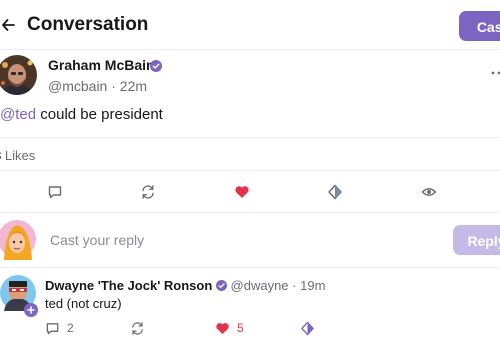 This screenshot has height=348, width=500. I want to click on recast-icon, so click(148, 192).